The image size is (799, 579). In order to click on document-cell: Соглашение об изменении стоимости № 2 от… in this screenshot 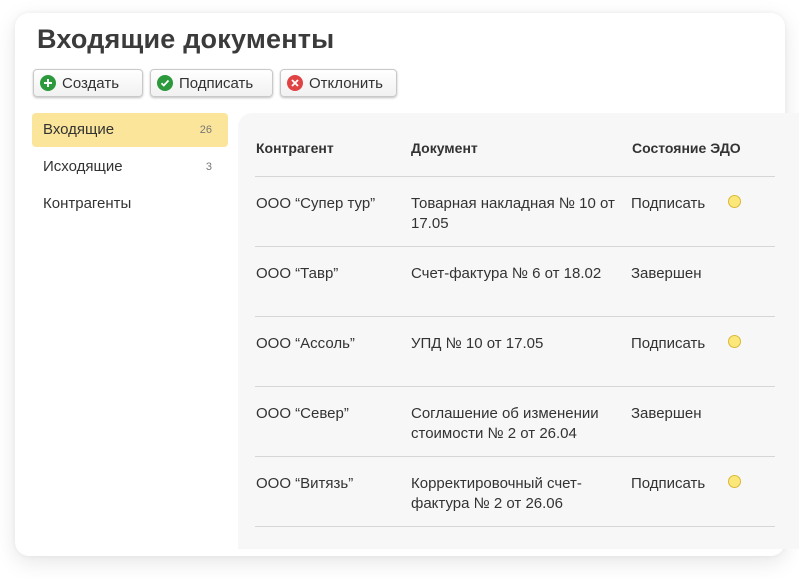, I will do `click(505, 423)`.